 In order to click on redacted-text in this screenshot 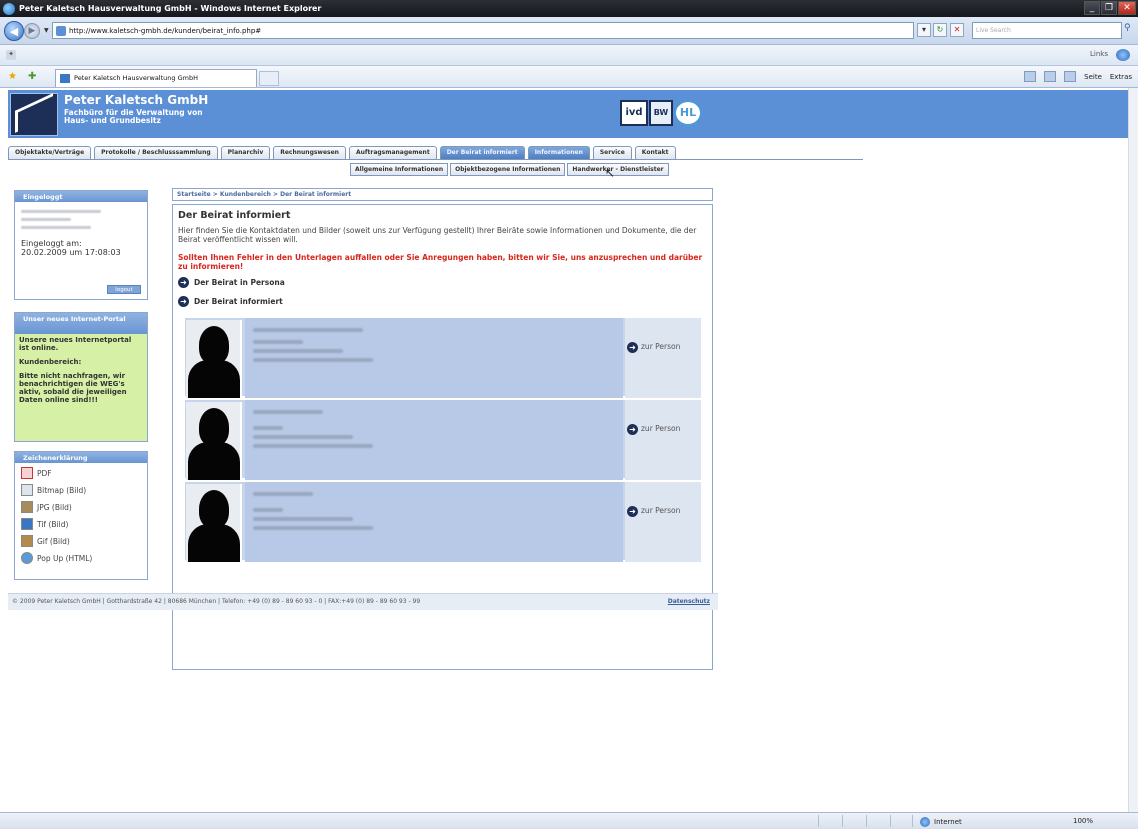, I will do `click(56, 227)`.